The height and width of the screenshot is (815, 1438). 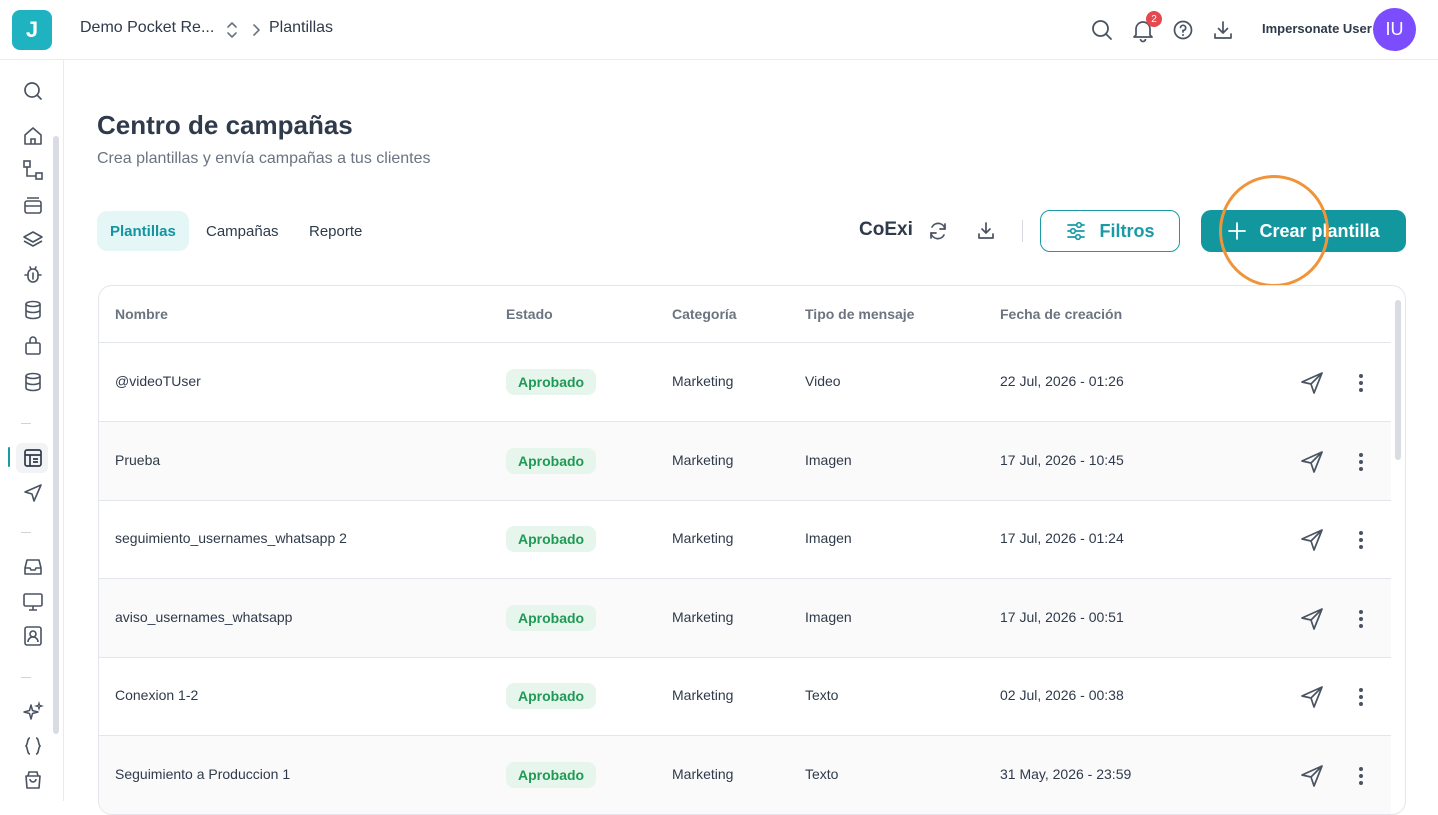 What do you see at coordinates (232, 30) in the screenshot?
I see `chevron-up-down-icon` at bounding box center [232, 30].